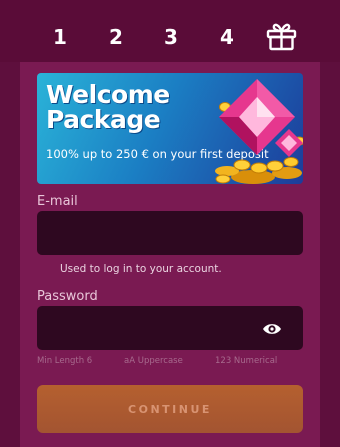  Describe the element at coordinates (141, 269) in the screenshot. I see `email-hint: Used to log in to your account.` at that location.